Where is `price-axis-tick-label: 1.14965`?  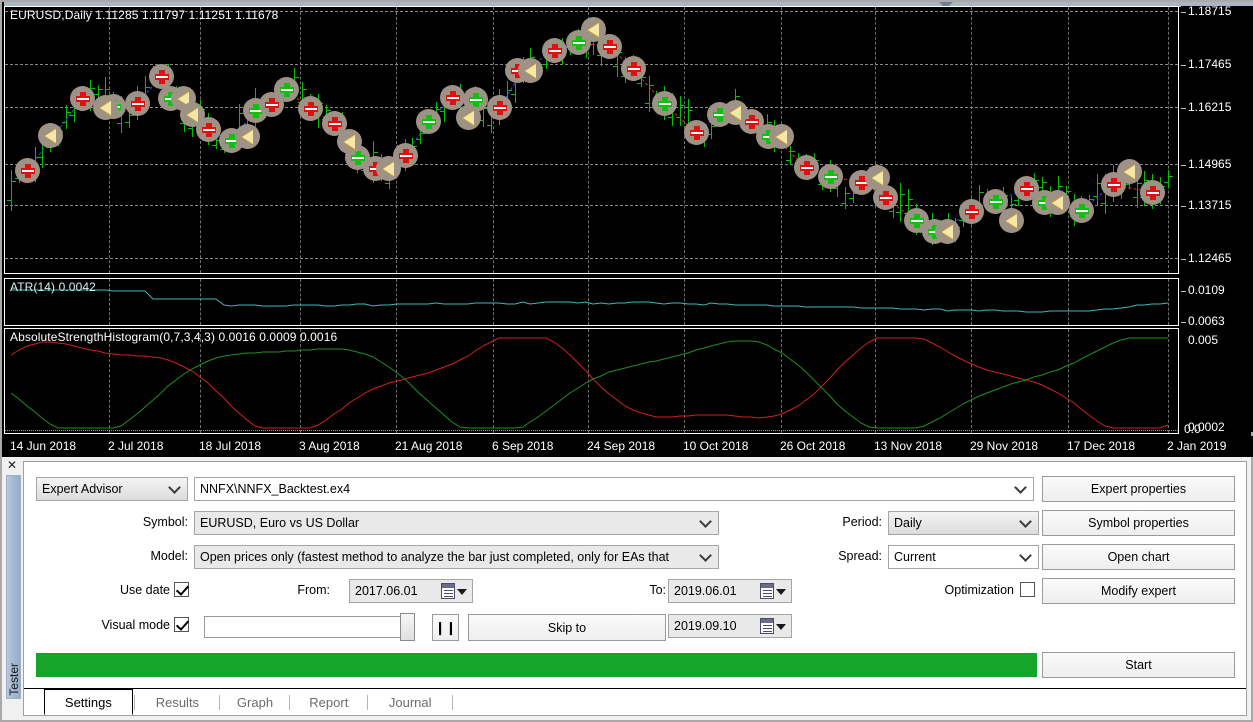 price-axis-tick-label: 1.14965 is located at coordinates (1210, 164).